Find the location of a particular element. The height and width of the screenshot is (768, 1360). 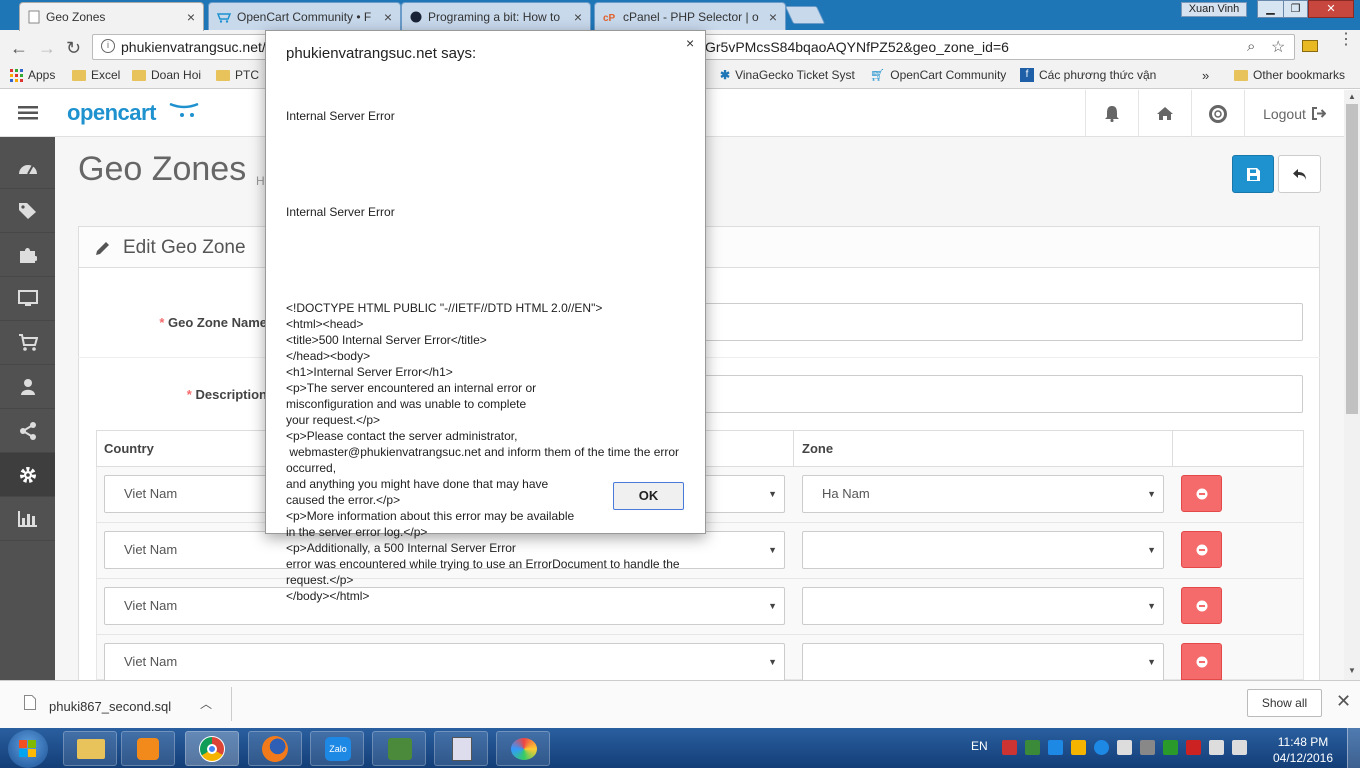

back-button is located at coordinates (1299, 174).